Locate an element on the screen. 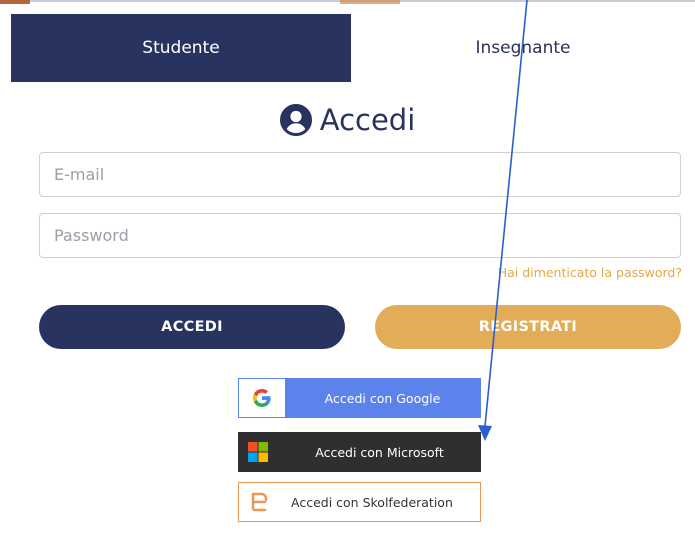 The image size is (695, 538). password-field is located at coordinates (360, 235).